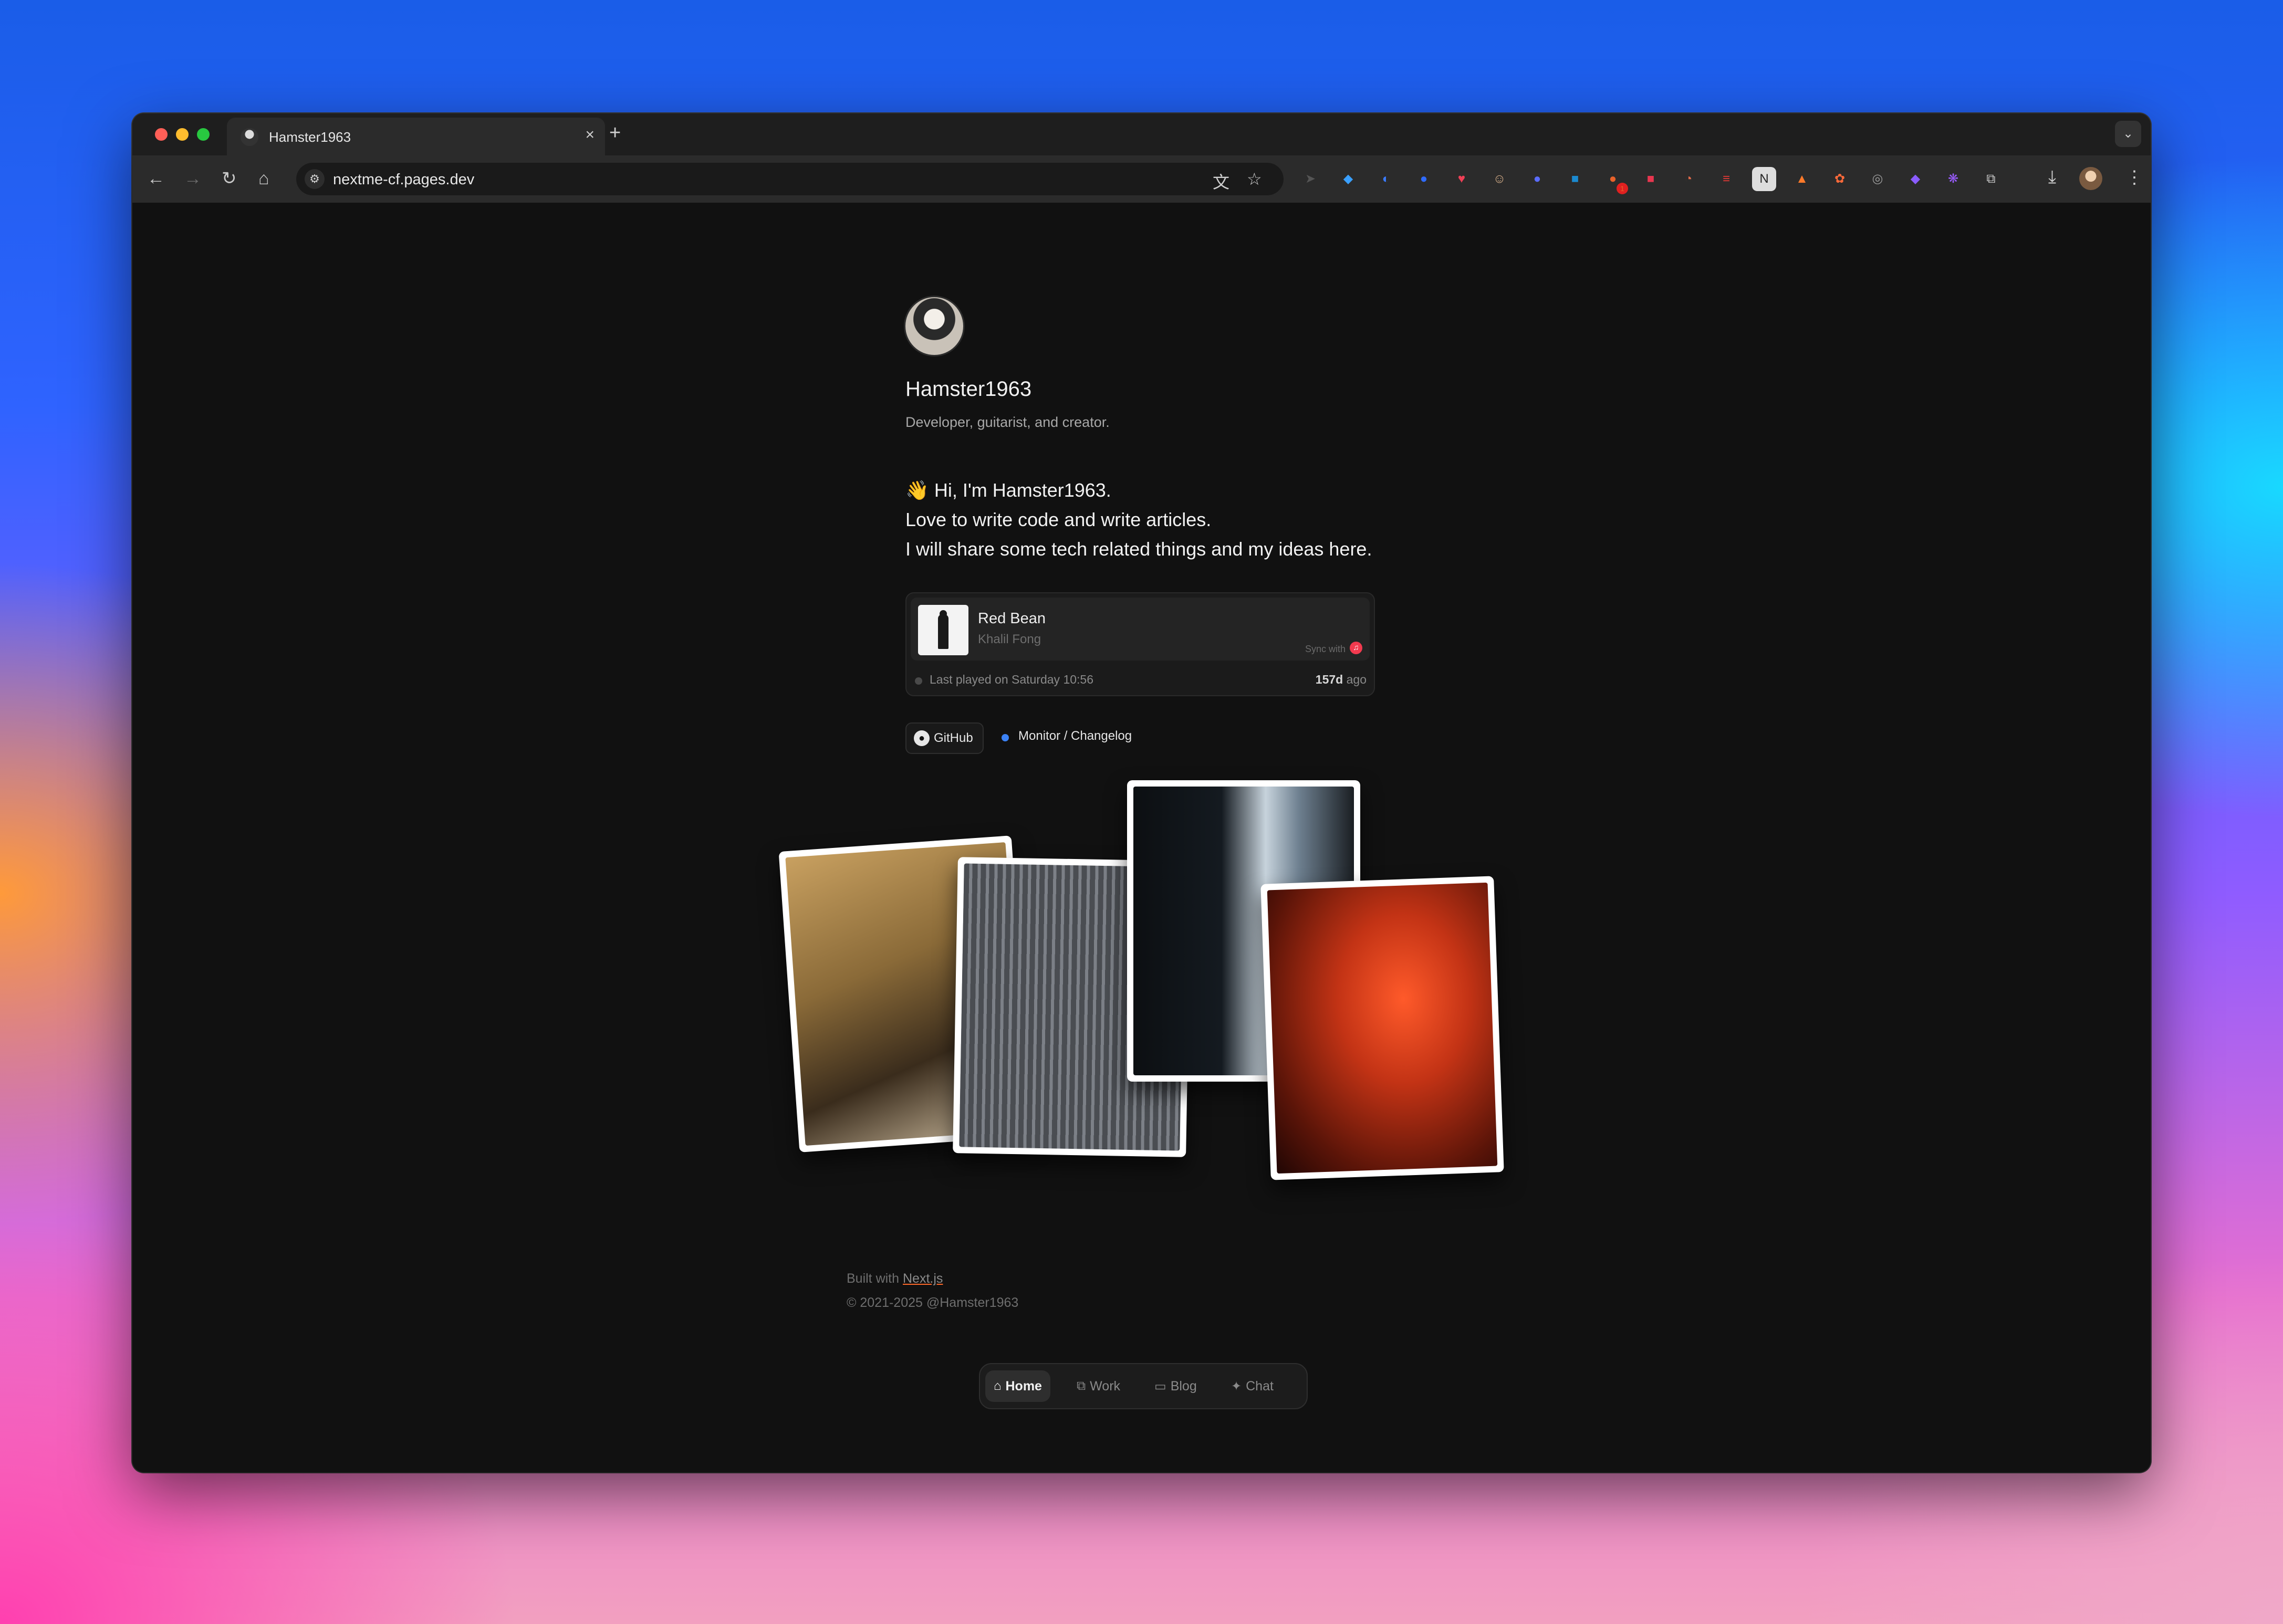  What do you see at coordinates (1614, 180) in the screenshot?
I see `extension-badge-icon: ● 1` at bounding box center [1614, 180].